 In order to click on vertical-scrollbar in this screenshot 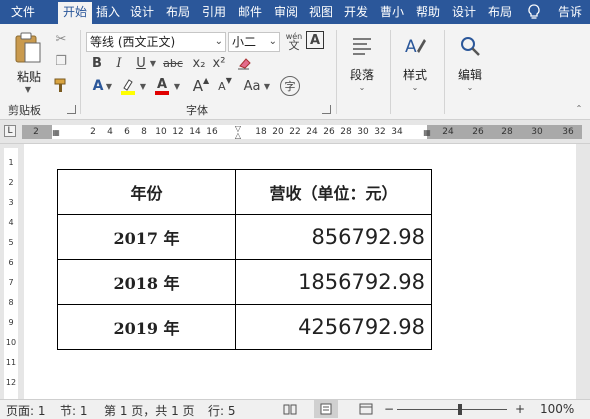, I will do `click(583, 271)`.